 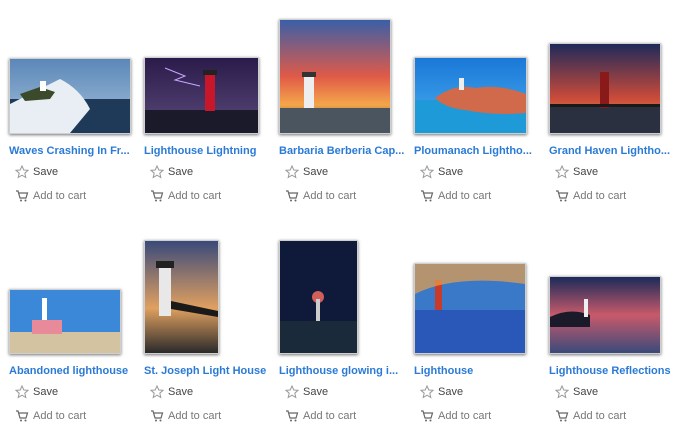 I want to click on product-title: Lighthouse Reflections, so click(x=613, y=371).